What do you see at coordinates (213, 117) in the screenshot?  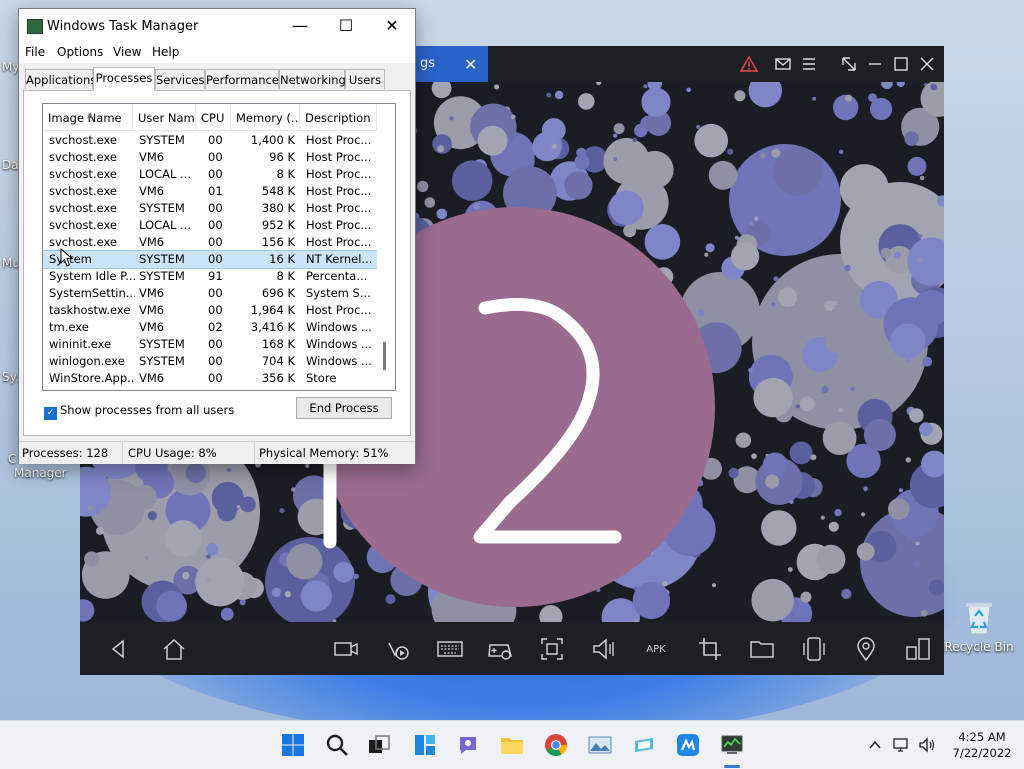 I see `column-cpu: CPU` at bounding box center [213, 117].